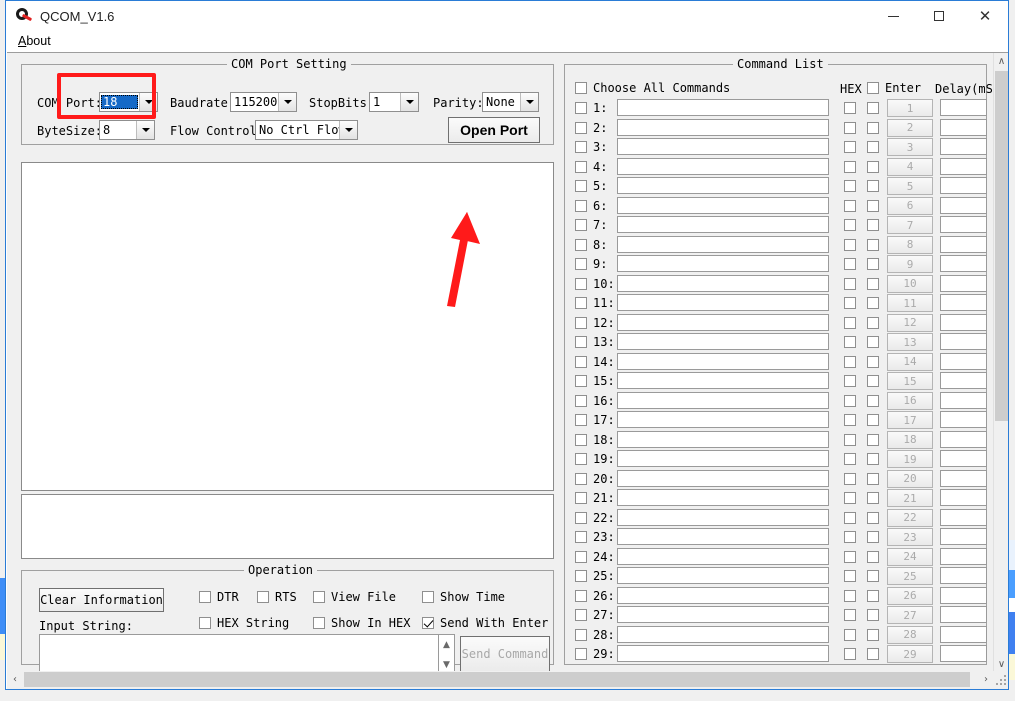  What do you see at coordinates (910, 166) in the screenshot?
I see `command-row-send-button: 4` at bounding box center [910, 166].